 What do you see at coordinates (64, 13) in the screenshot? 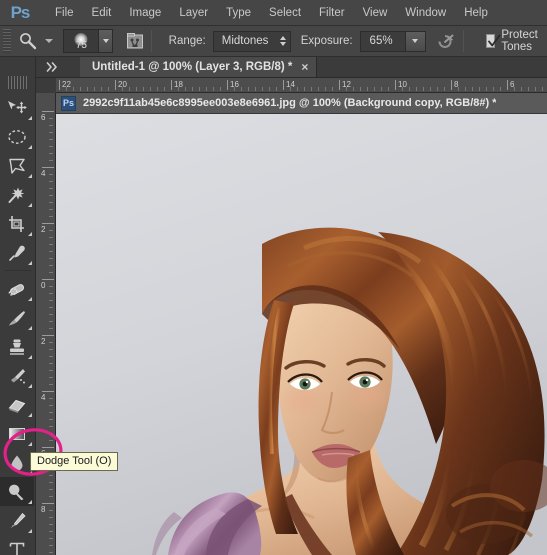
I see `menu-item-file: File` at bounding box center [64, 13].